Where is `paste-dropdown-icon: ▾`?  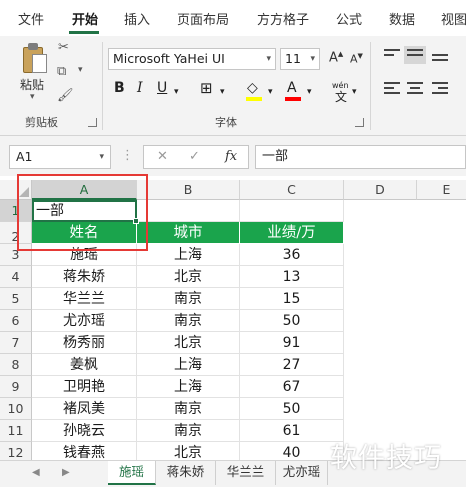
paste-dropdown-icon: ▾ is located at coordinates (32, 97).